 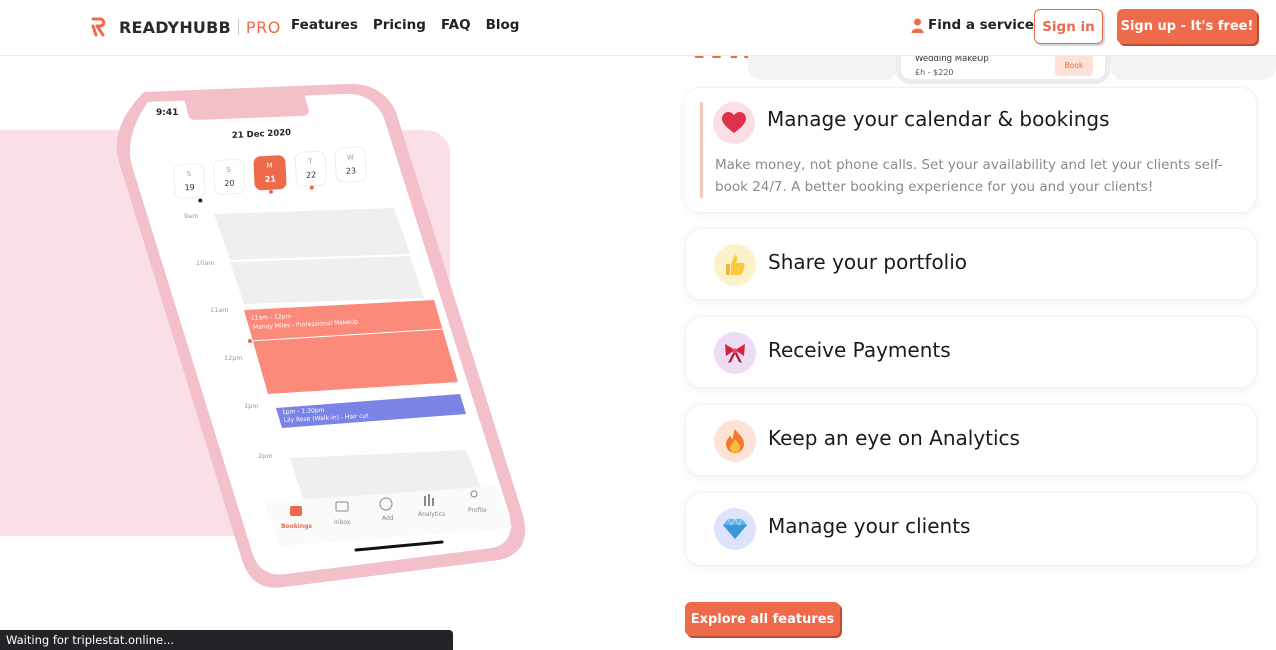 What do you see at coordinates (431, 514) in the screenshot?
I see `tab-label: Analytics` at bounding box center [431, 514].